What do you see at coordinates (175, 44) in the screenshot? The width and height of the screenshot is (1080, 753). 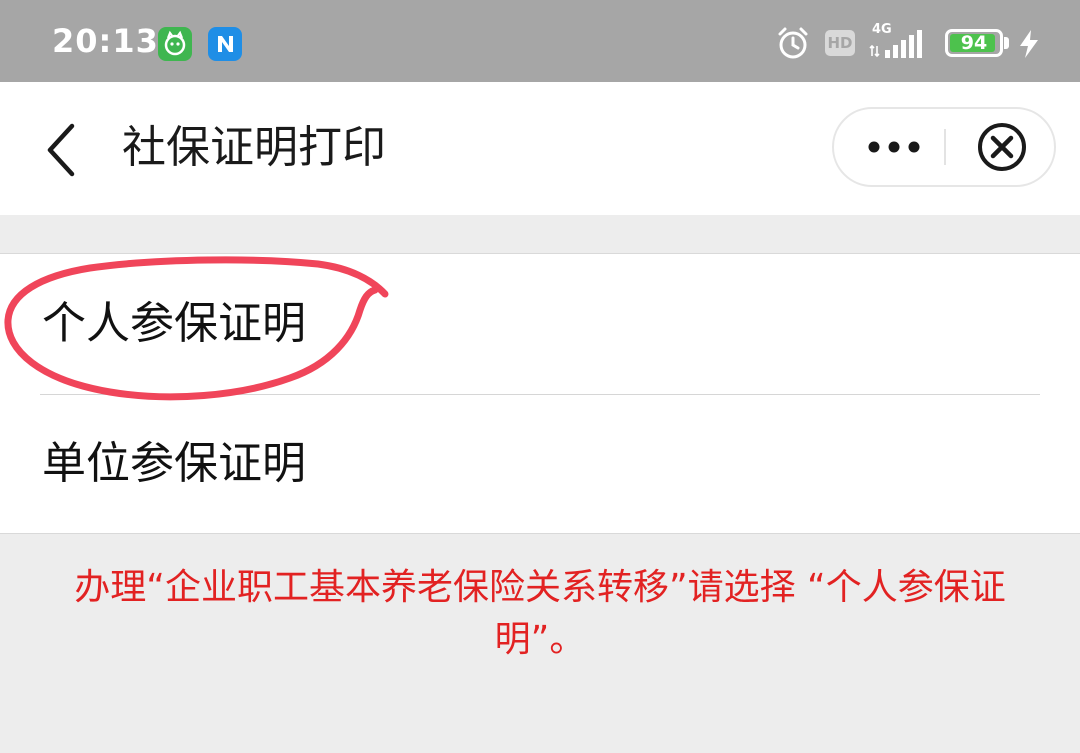 I see `wechat-cat-app-icon` at bounding box center [175, 44].